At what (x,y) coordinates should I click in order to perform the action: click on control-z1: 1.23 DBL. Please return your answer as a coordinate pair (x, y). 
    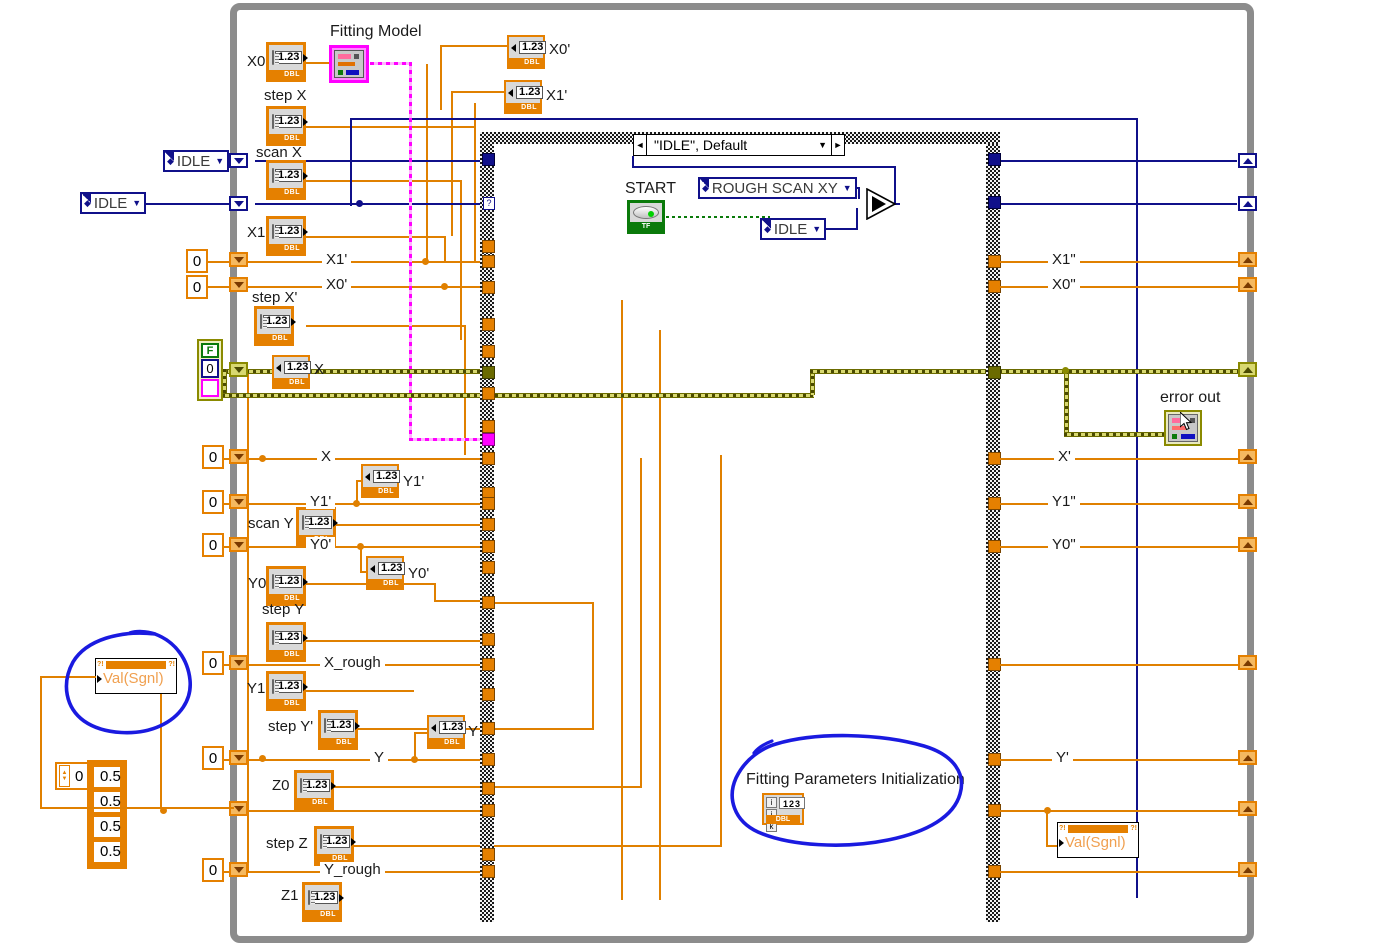
    Looking at the image, I should click on (323, 902).